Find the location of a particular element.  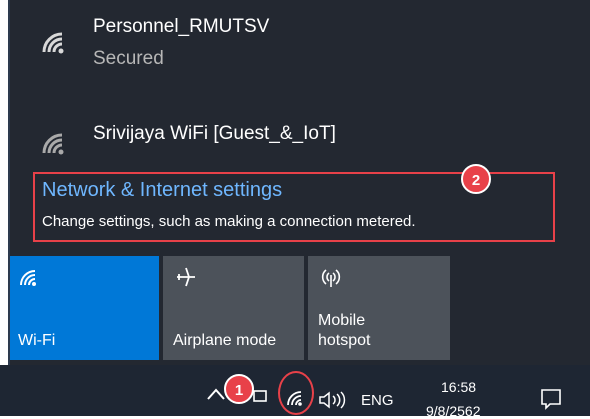

network-name: Personnel_RMUTSV is located at coordinates (181, 26).